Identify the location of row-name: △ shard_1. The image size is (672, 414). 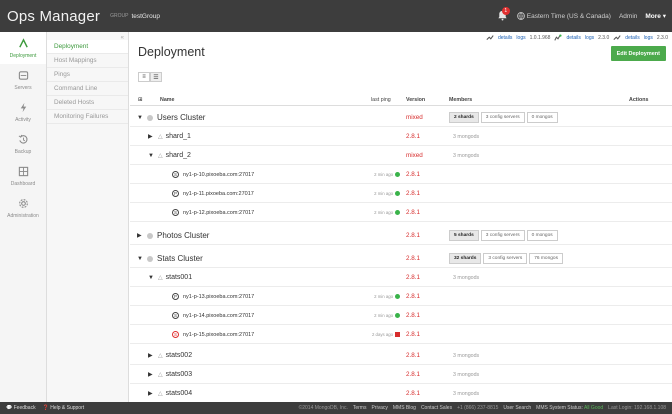
(174, 136).